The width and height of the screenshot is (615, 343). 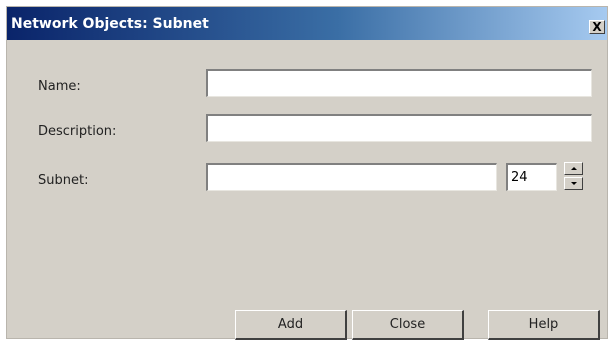 I want to click on close-icon: X, so click(x=597, y=27).